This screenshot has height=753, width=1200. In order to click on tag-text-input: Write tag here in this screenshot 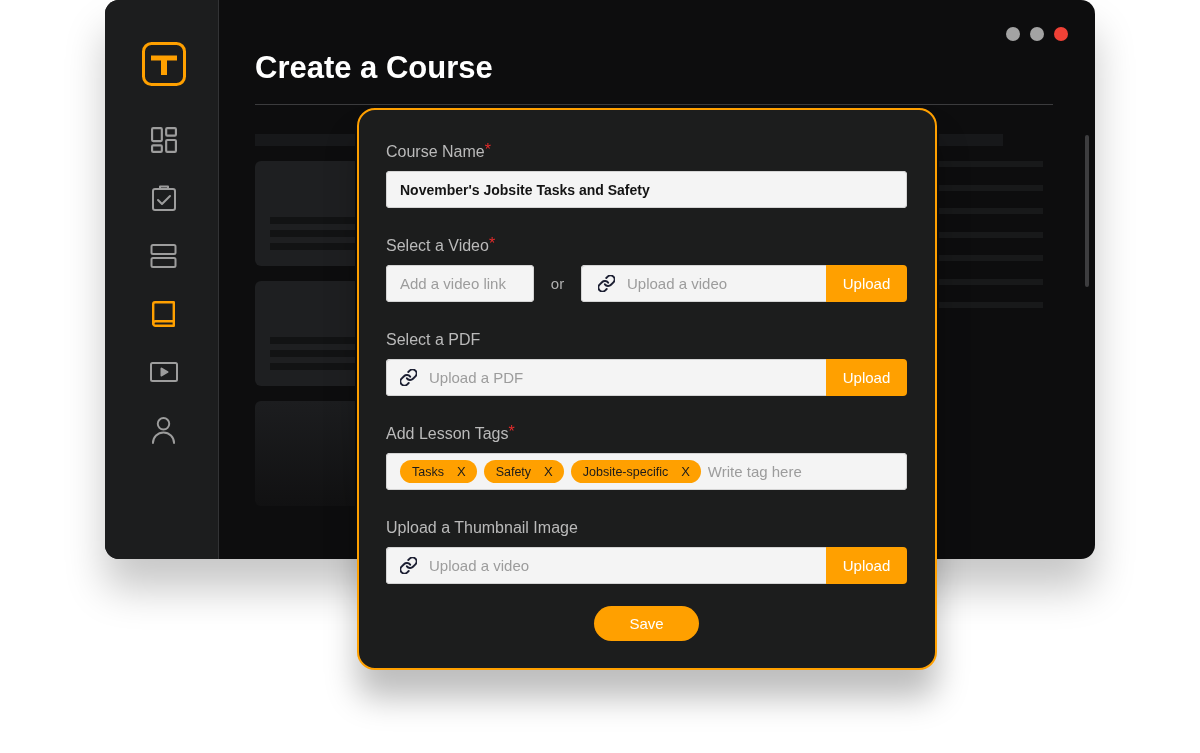, I will do `click(806, 471)`.